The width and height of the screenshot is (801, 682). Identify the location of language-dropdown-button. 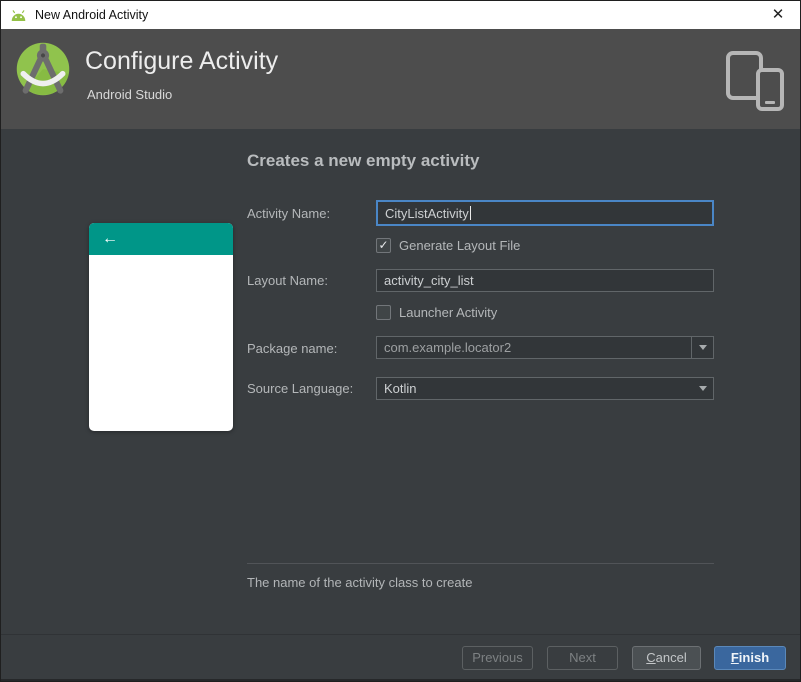
(702, 388).